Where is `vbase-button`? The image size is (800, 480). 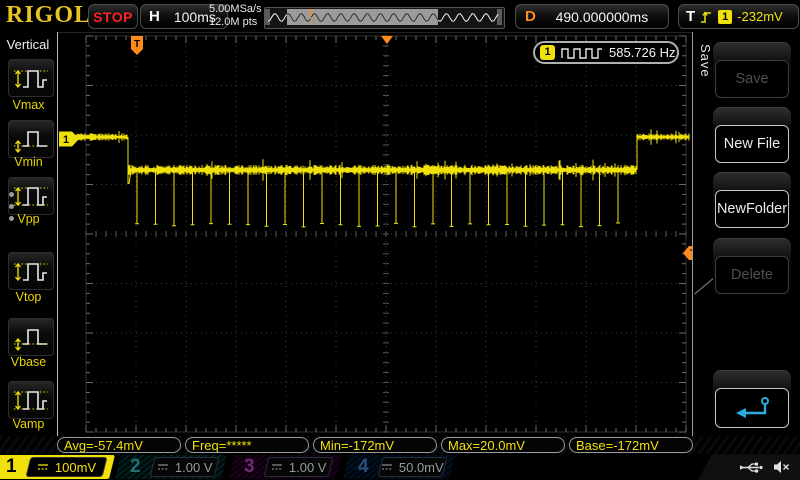
vbase-button is located at coordinates (31, 337).